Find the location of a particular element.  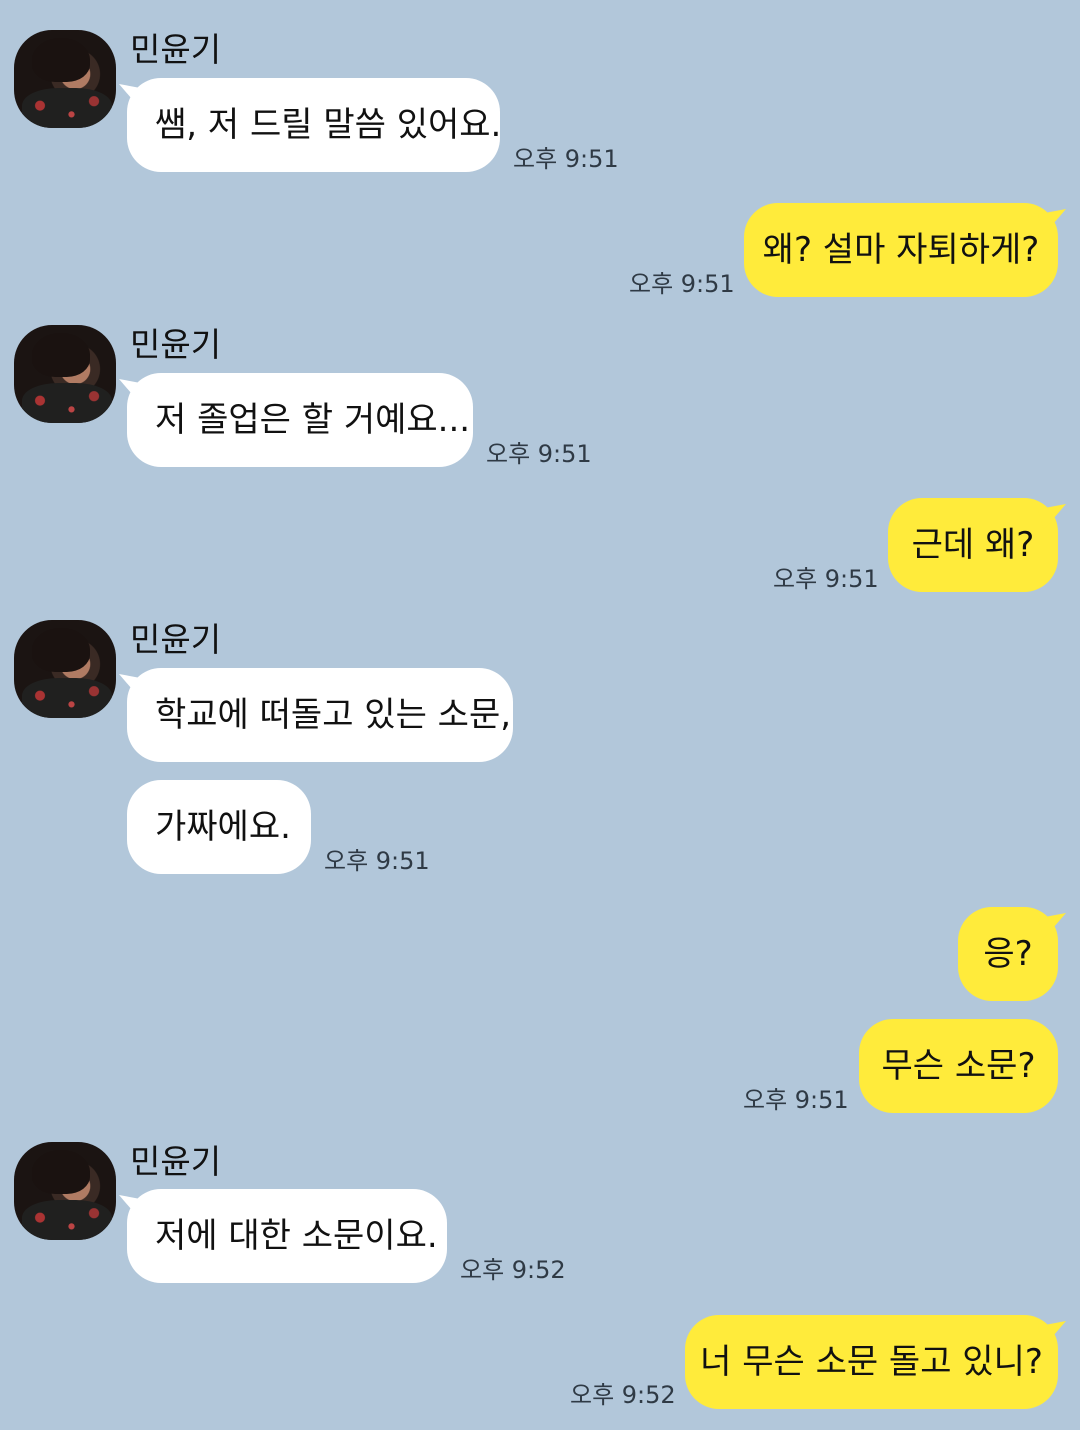

outgoing-message-bubble: 무슨 소문? is located at coordinates (958, 1066).